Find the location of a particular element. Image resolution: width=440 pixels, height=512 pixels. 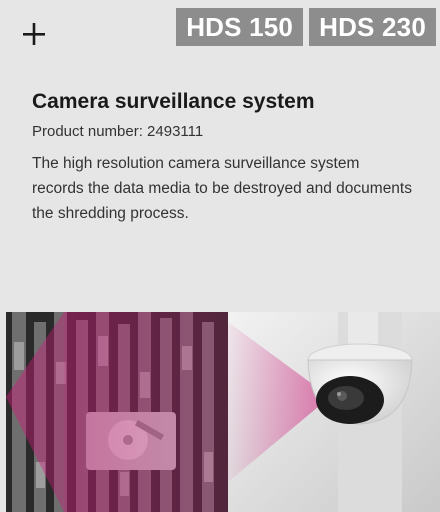

model-badge-hds150: HDS 150 is located at coordinates (240, 27).